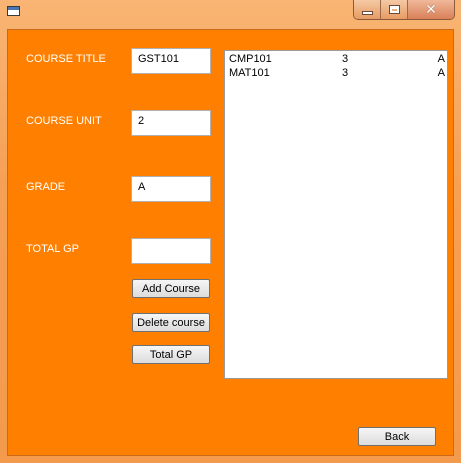 Image resolution: width=461 pixels, height=463 pixels. I want to click on close-button: ✕, so click(431, 9).